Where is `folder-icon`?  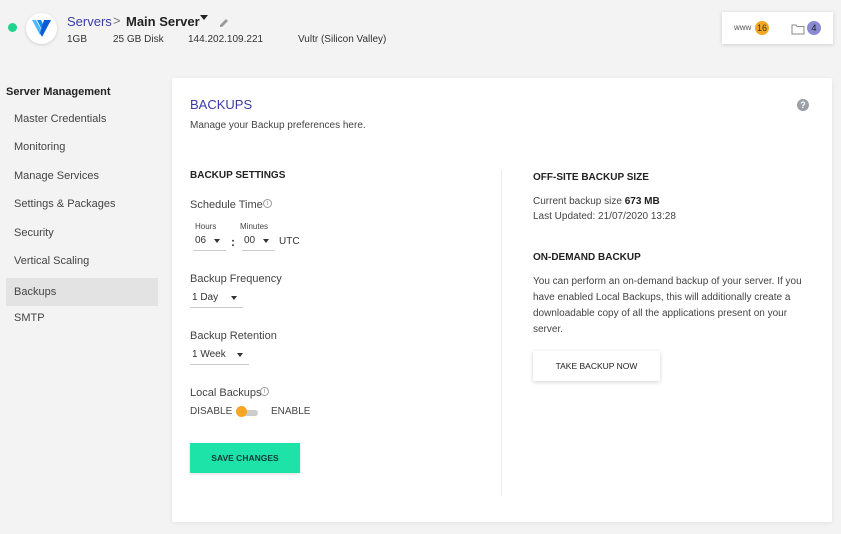 folder-icon is located at coordinates (798, 31).